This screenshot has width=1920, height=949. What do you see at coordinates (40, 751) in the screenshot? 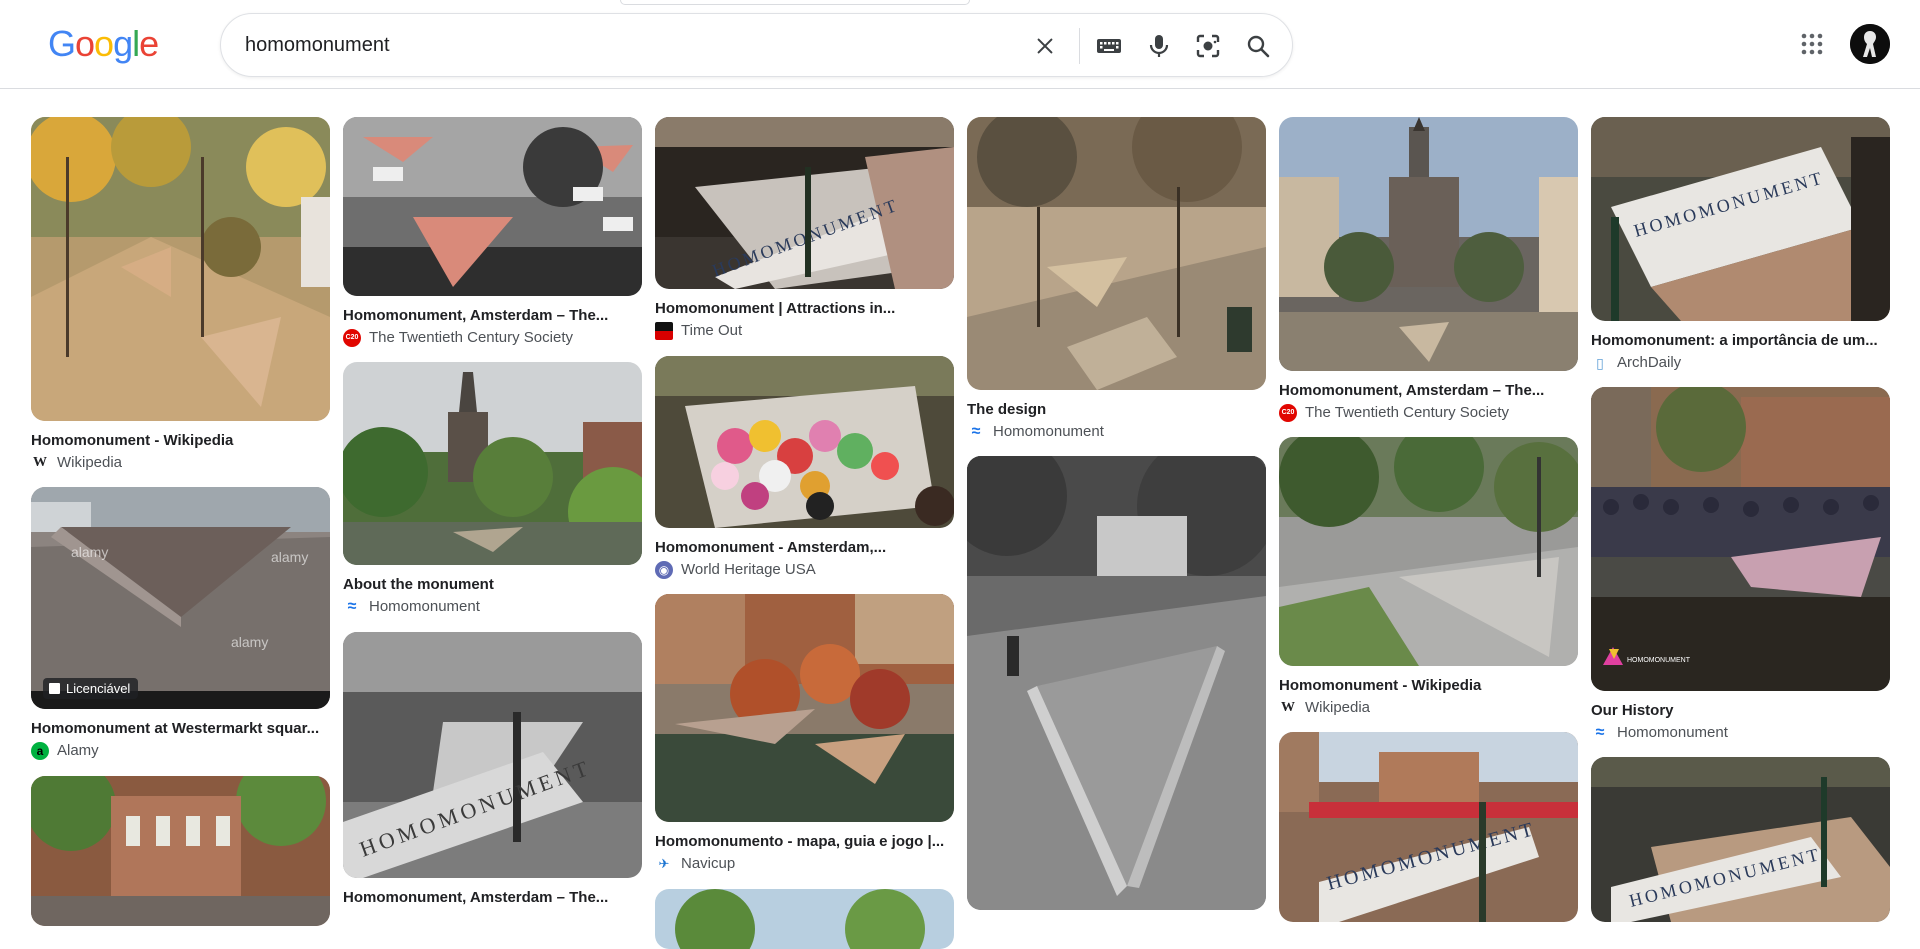
I see `alamy-favicon-icon: a` at bounding box center [40, 751].